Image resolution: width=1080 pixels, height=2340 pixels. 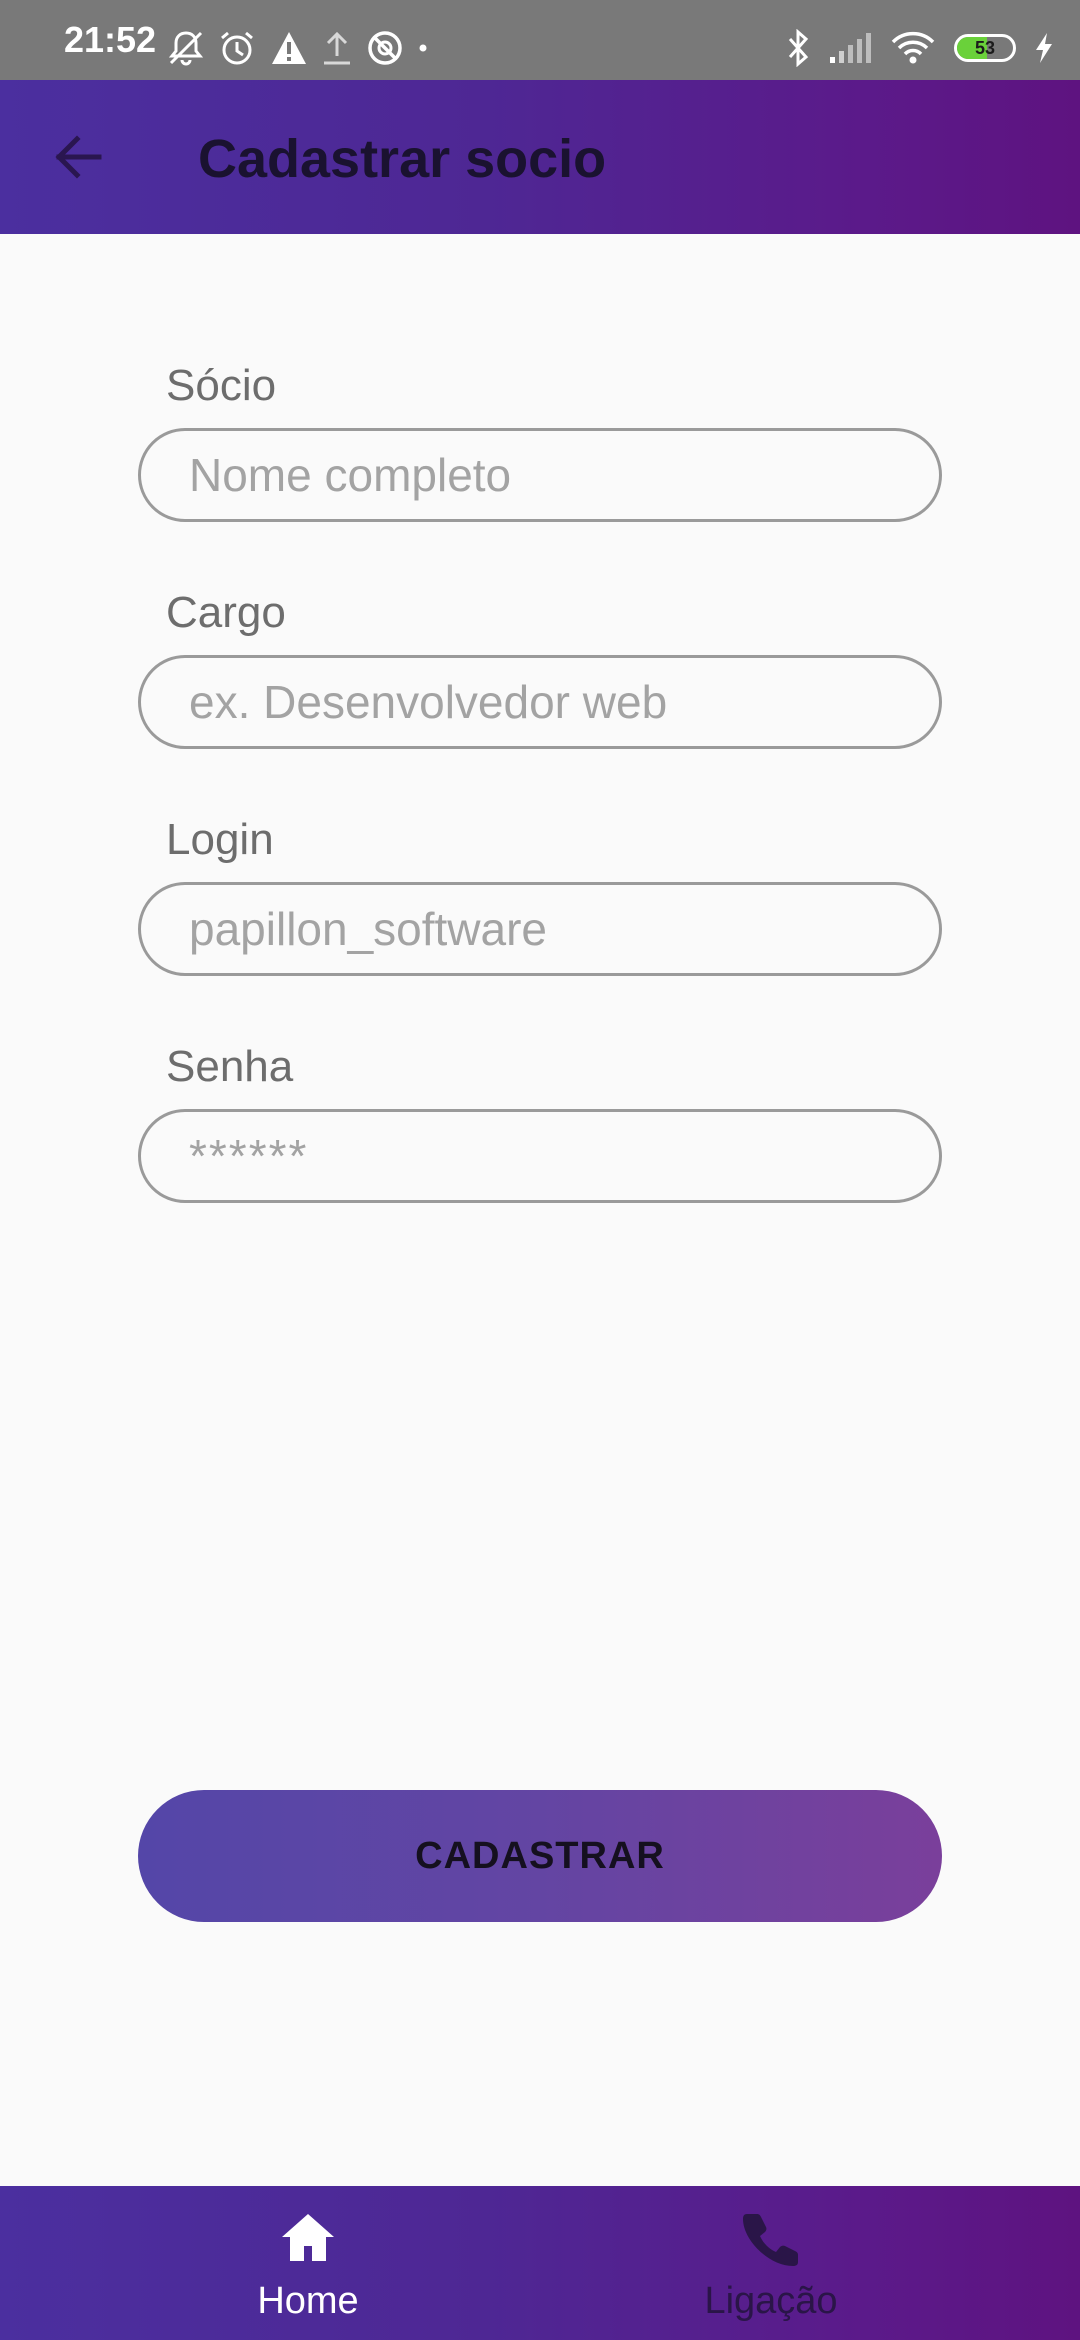 I want to click on password-input, so click(x=540, y=1156).